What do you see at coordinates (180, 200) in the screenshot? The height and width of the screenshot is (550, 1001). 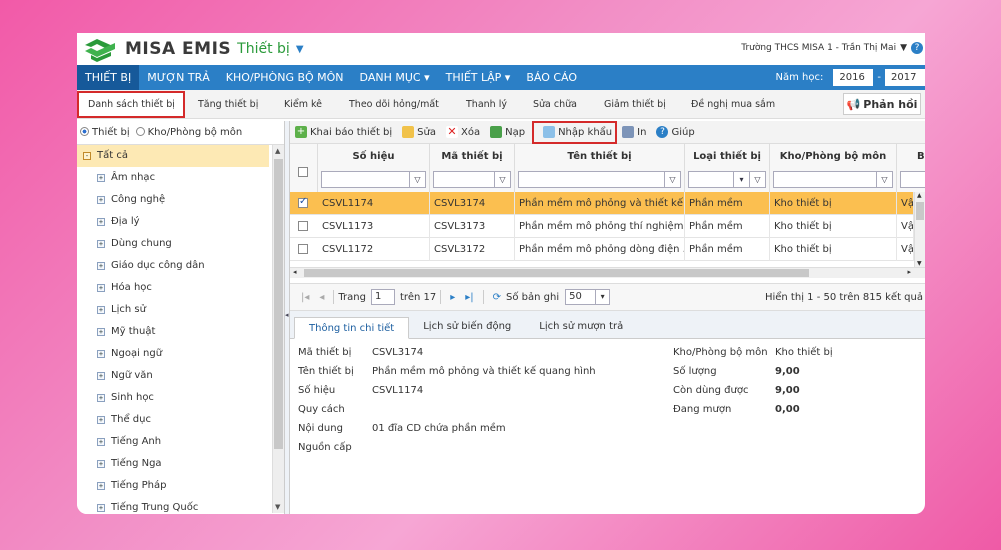 I see `tree-item: + Công nghệ` at bounding box center [180, 200].